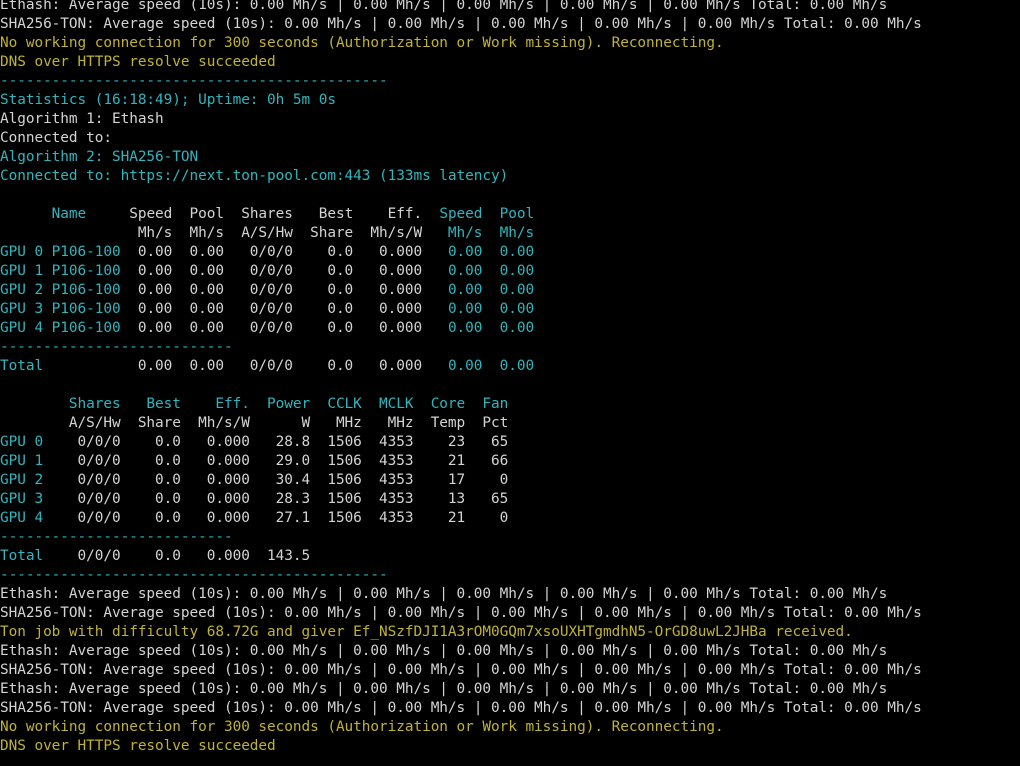 This screenshot has height=766, width=1020. I want to click on terminal-line: Algorithm 2: SHA256-TON, so click(99, 157).